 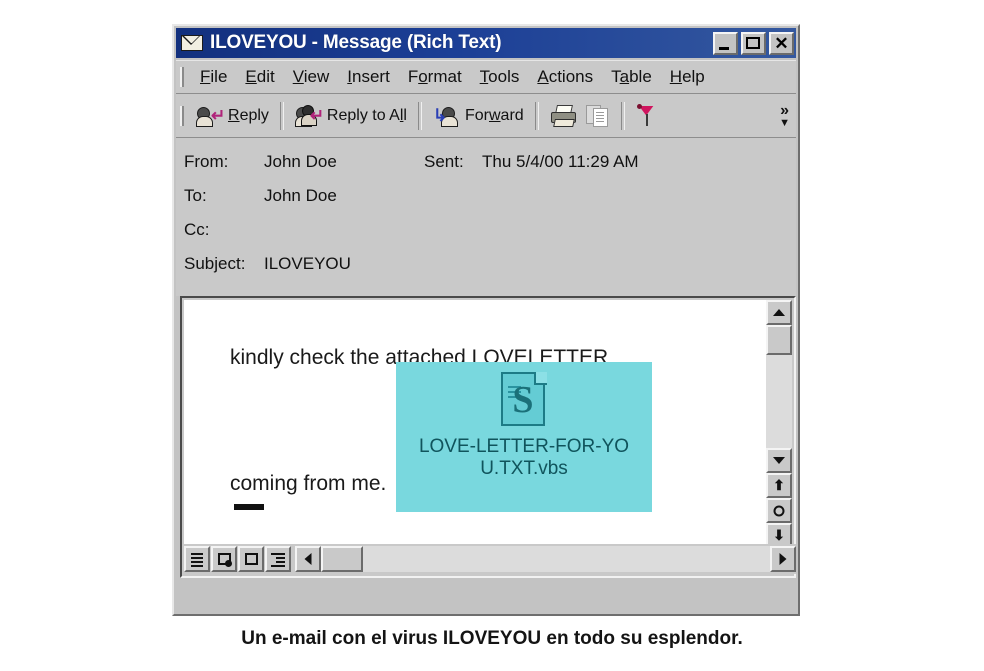 I want to click on toolbar-overflow-button: » ▼, so click(x=784, y=115).